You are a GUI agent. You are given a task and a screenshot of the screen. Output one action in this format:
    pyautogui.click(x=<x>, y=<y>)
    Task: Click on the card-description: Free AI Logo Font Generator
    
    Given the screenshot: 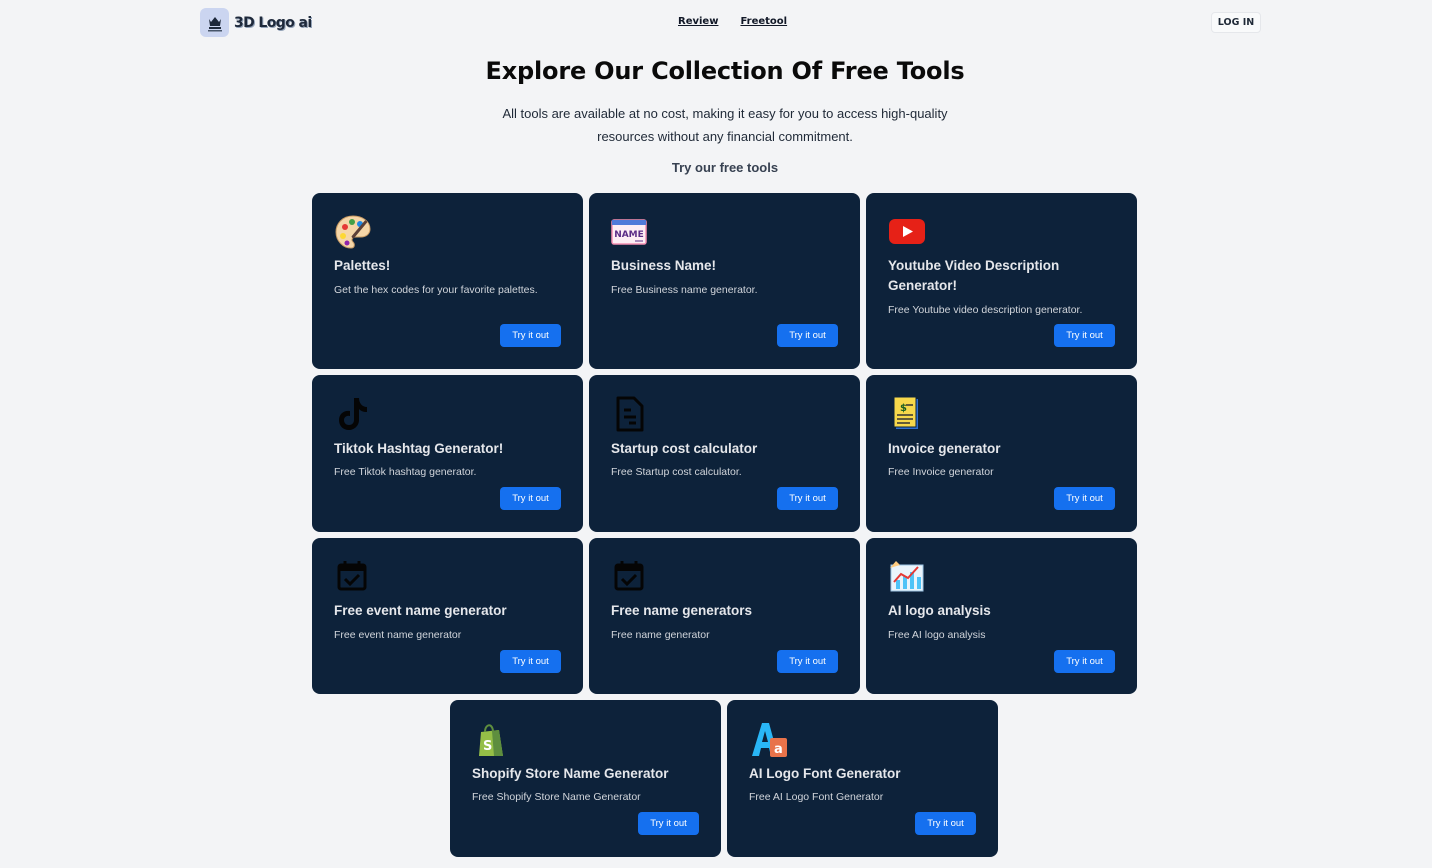 What is the action you would take?
    pyautogui.click(x=816, y=797)
    